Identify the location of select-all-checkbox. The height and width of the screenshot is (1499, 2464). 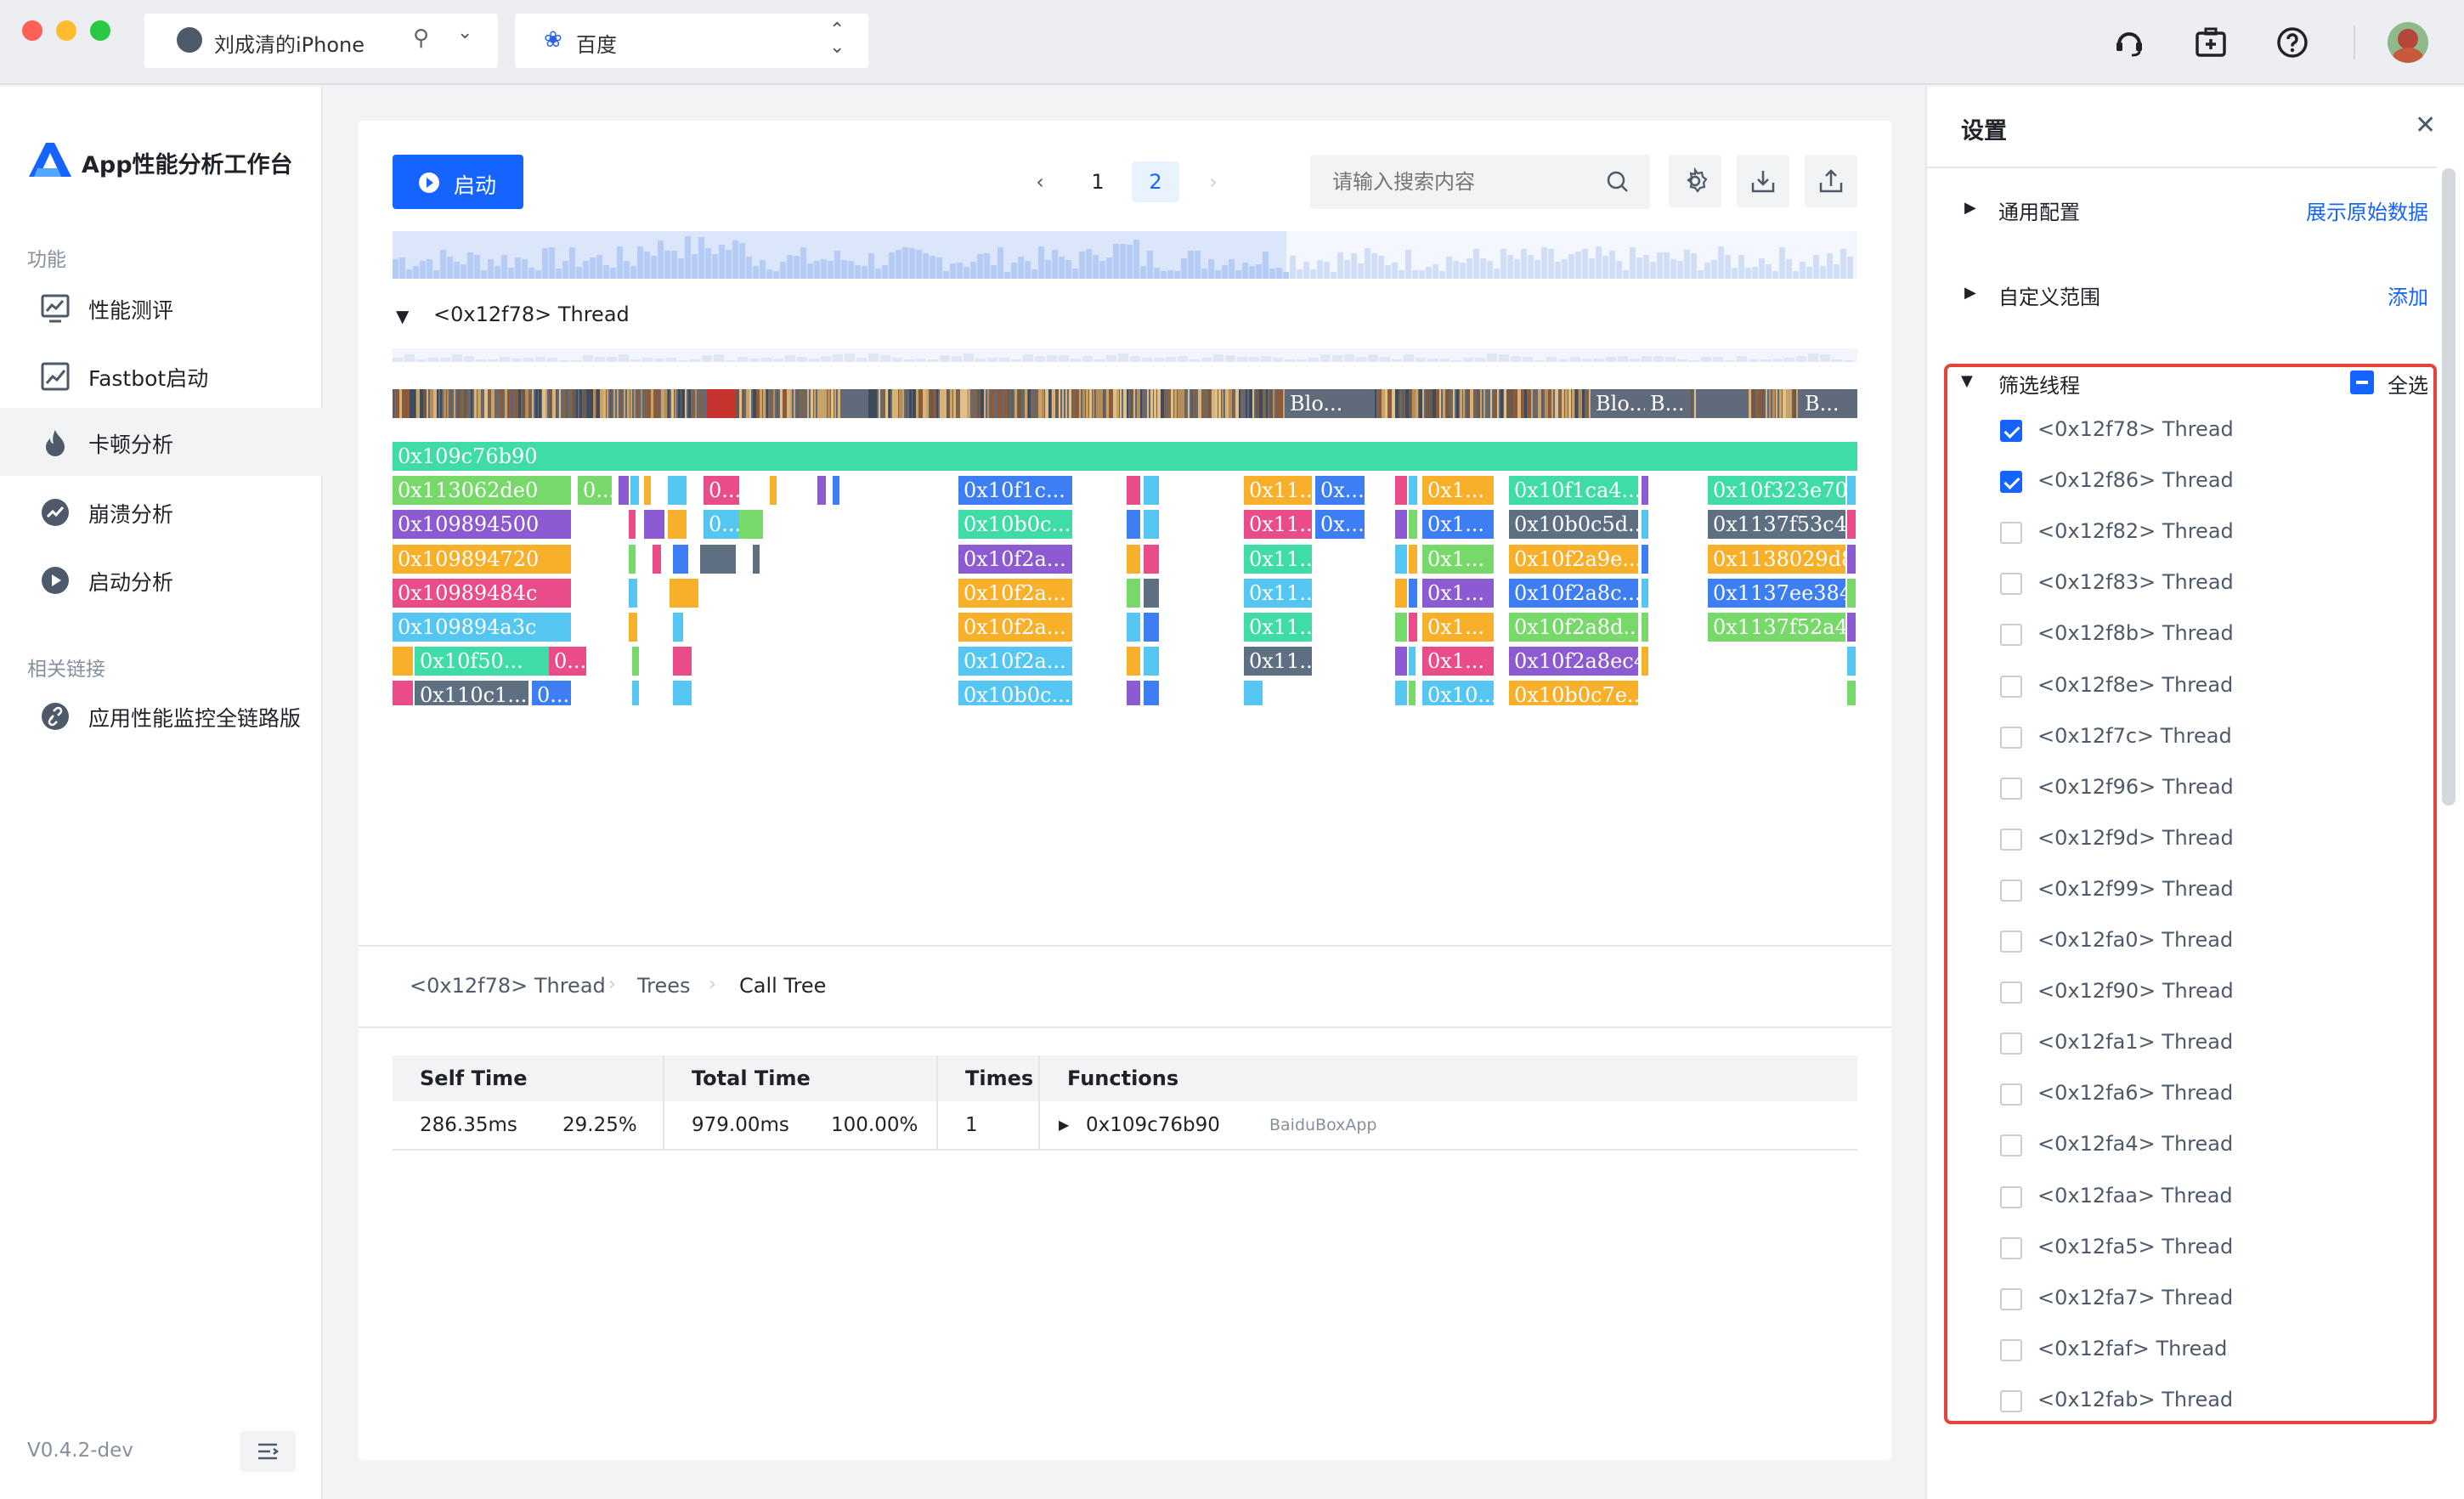
(2362, 382).